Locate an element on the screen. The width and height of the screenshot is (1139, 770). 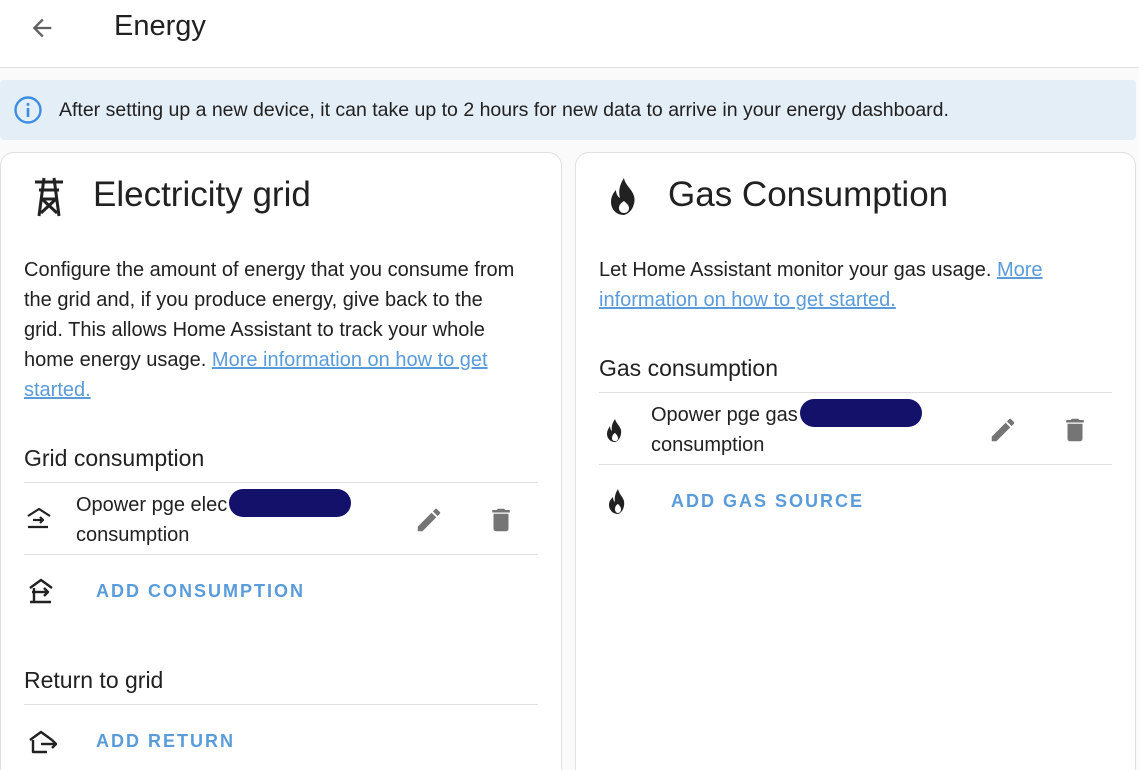
delete-grid-consumption-button is located at coordinates (501, 520).